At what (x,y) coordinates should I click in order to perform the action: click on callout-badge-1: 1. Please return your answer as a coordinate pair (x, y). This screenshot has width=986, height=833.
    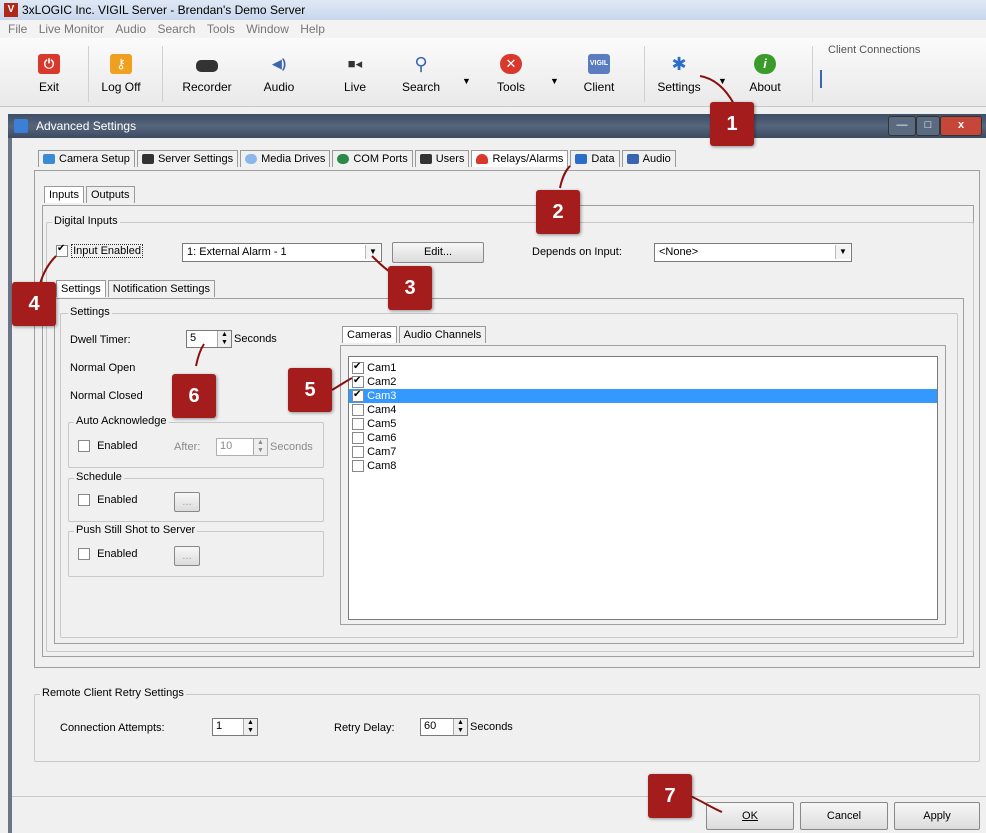
    Looking at the image, I should click on (732, 124).